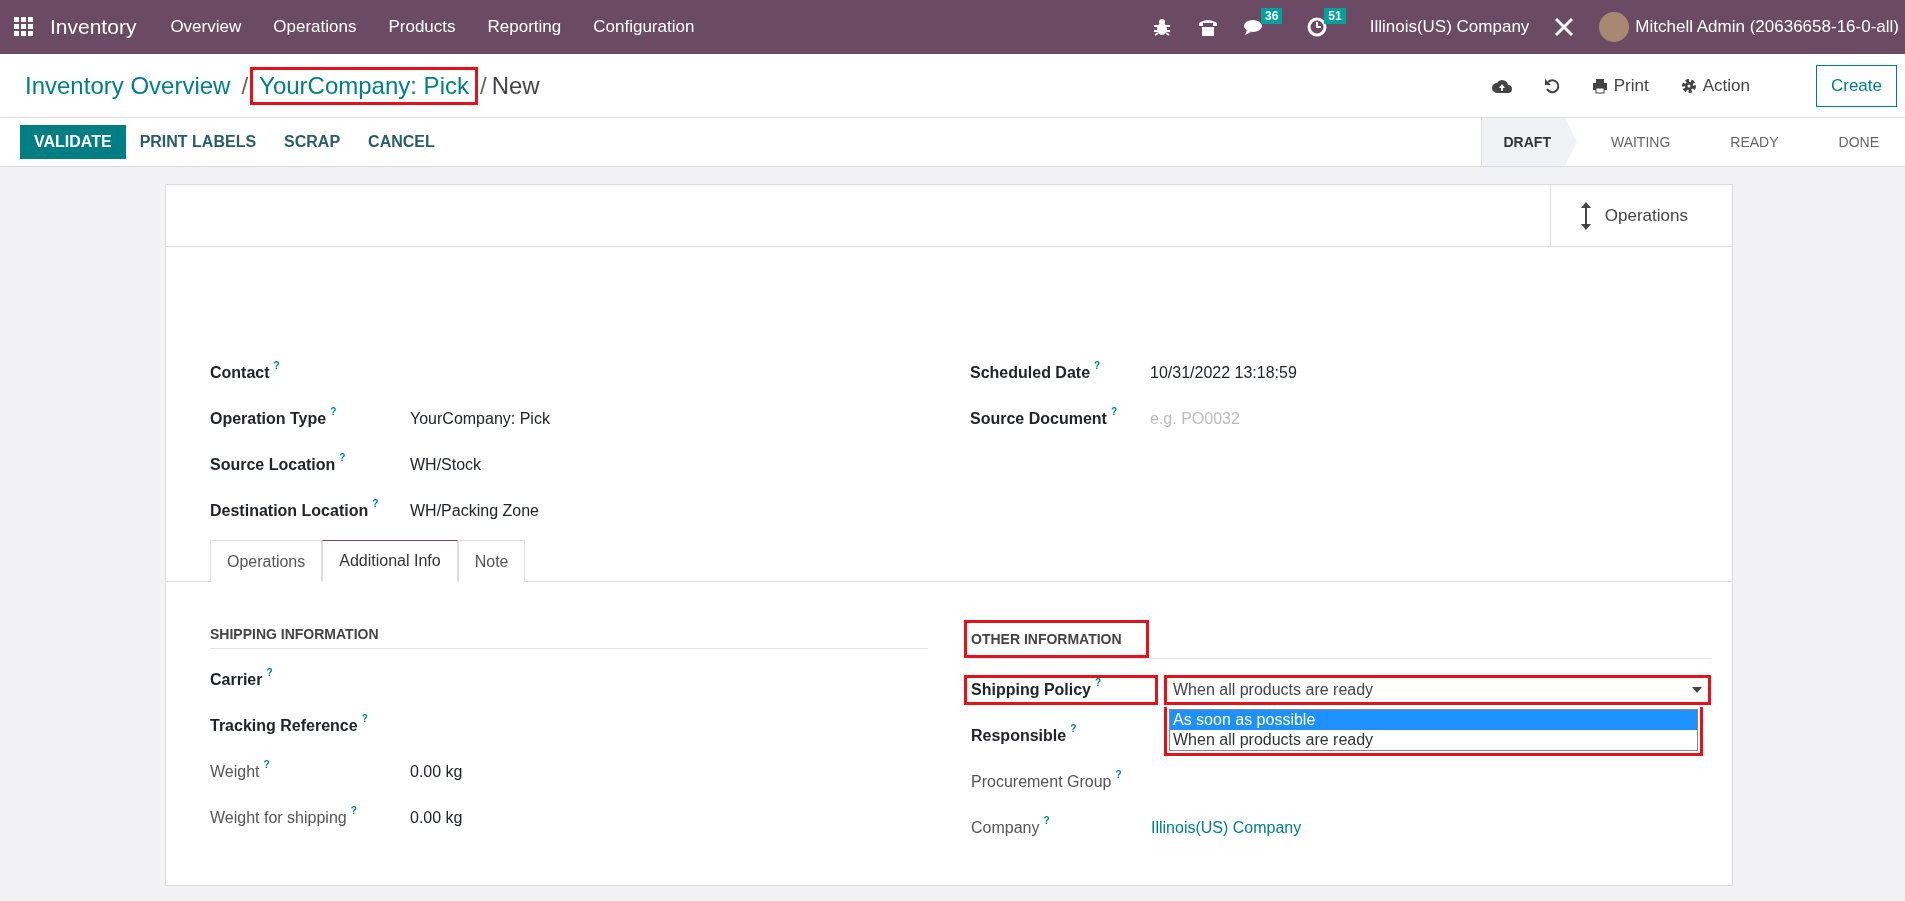  I want to click on breadcrumb-item: YourCompany: Pick, so click(364, 85).